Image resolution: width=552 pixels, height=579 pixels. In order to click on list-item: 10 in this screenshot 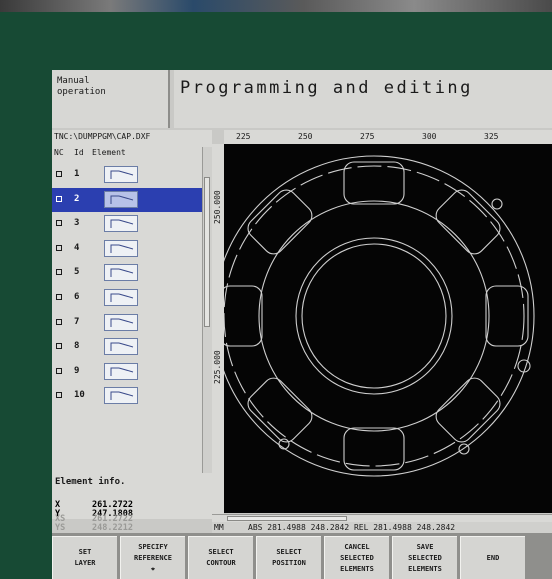, I will do `click(127, 396)`.